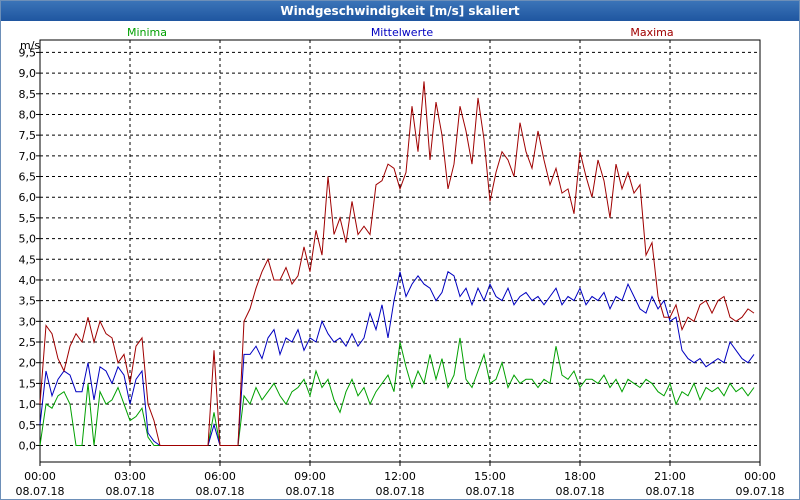 The width and height of the screenshot is (800, 500). I want to click on y-tick-label: 5,0, so click(28, 239).